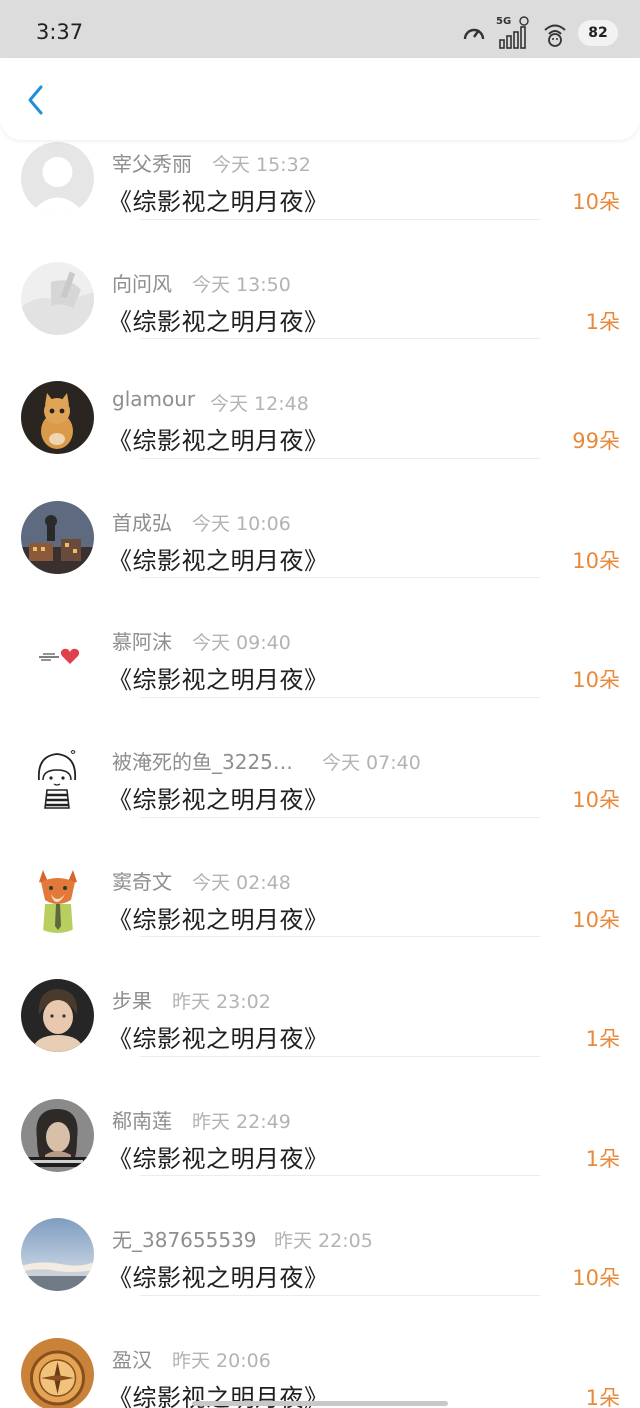  I want to click on send-time: 昨天 23:02, so click(221, 1002).